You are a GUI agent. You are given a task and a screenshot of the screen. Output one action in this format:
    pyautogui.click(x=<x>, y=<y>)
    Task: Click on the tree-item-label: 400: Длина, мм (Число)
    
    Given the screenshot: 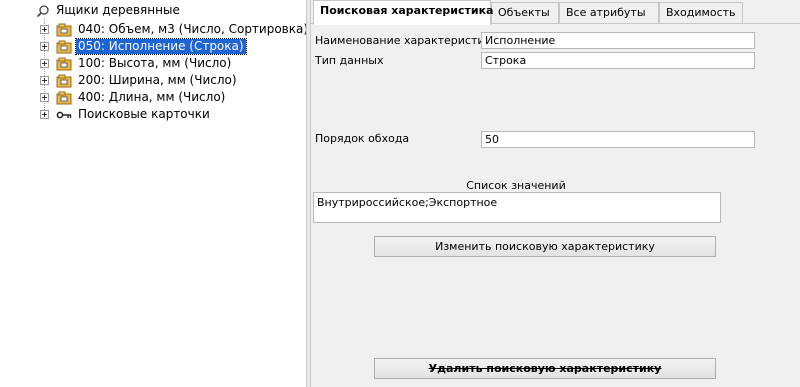 What is the action you would take?
    pyautogui.click(x=152, y=97)
    